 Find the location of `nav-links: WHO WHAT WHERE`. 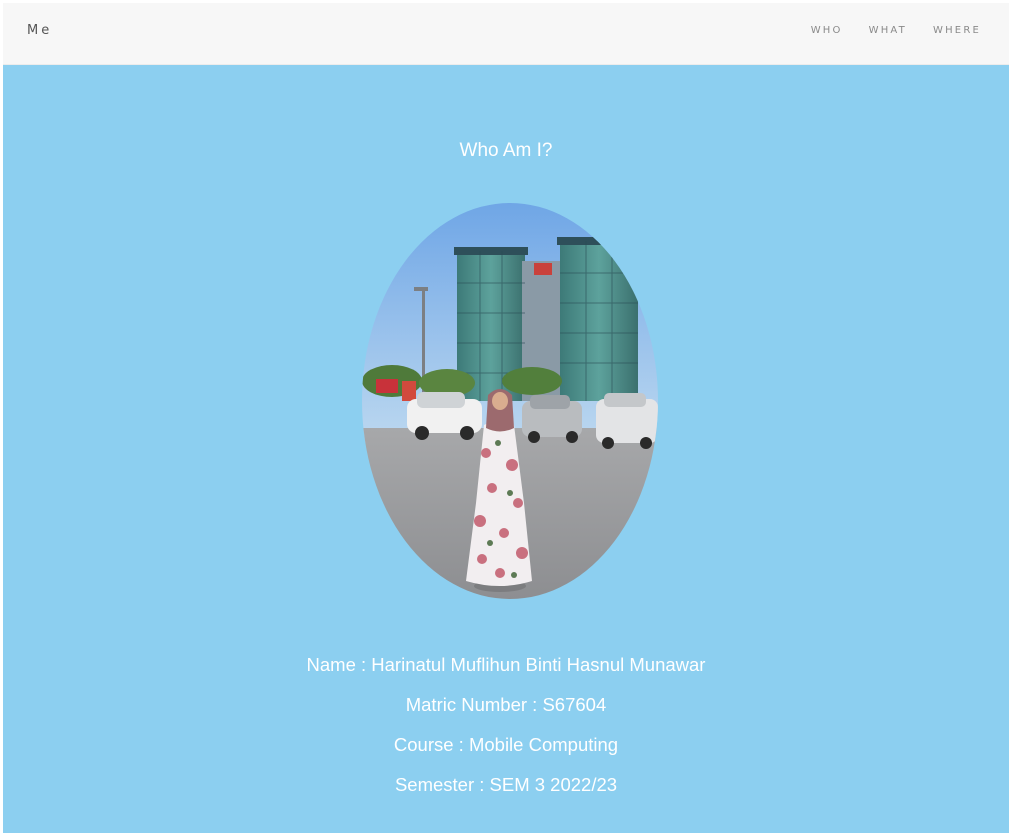

nav-links: WHO WHAT WHERE is located at coordinates (896, 30).